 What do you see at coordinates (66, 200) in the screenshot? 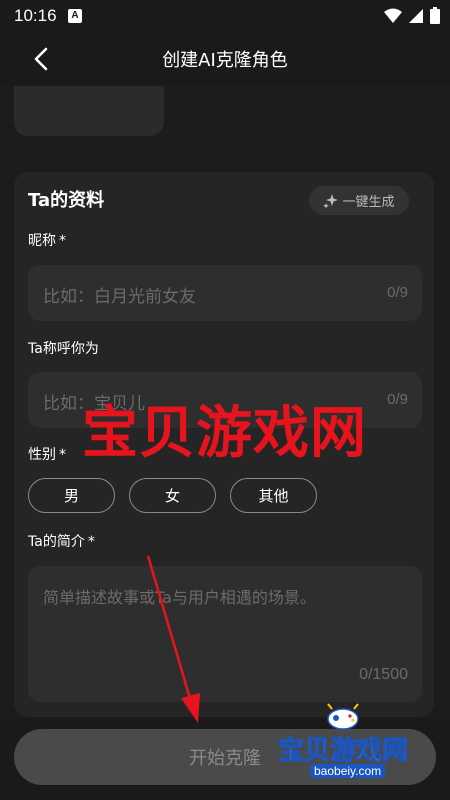
I see `section-title: Ta的资料` at bounding box center [66, 200].